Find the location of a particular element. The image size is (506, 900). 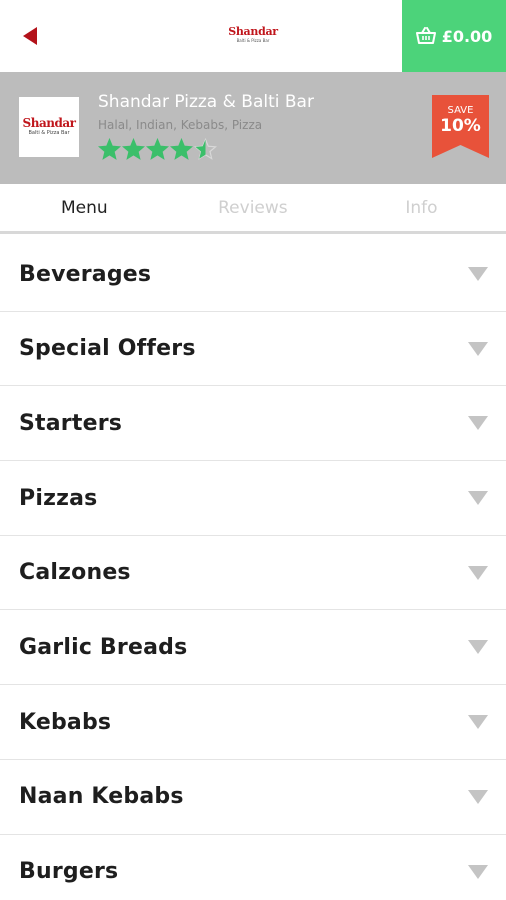

tab-menu: Menu is located at coordinates (84, 207).